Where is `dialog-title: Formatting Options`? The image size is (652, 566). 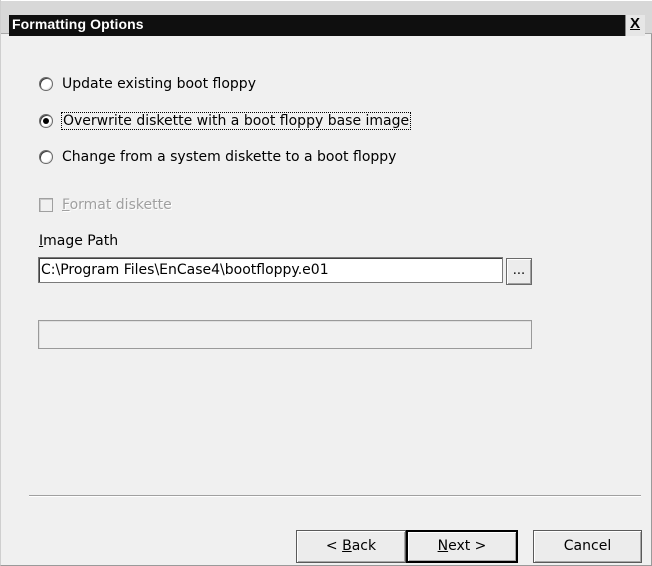
dialog-title: Formatting Options is located at coordinates (78, 24).